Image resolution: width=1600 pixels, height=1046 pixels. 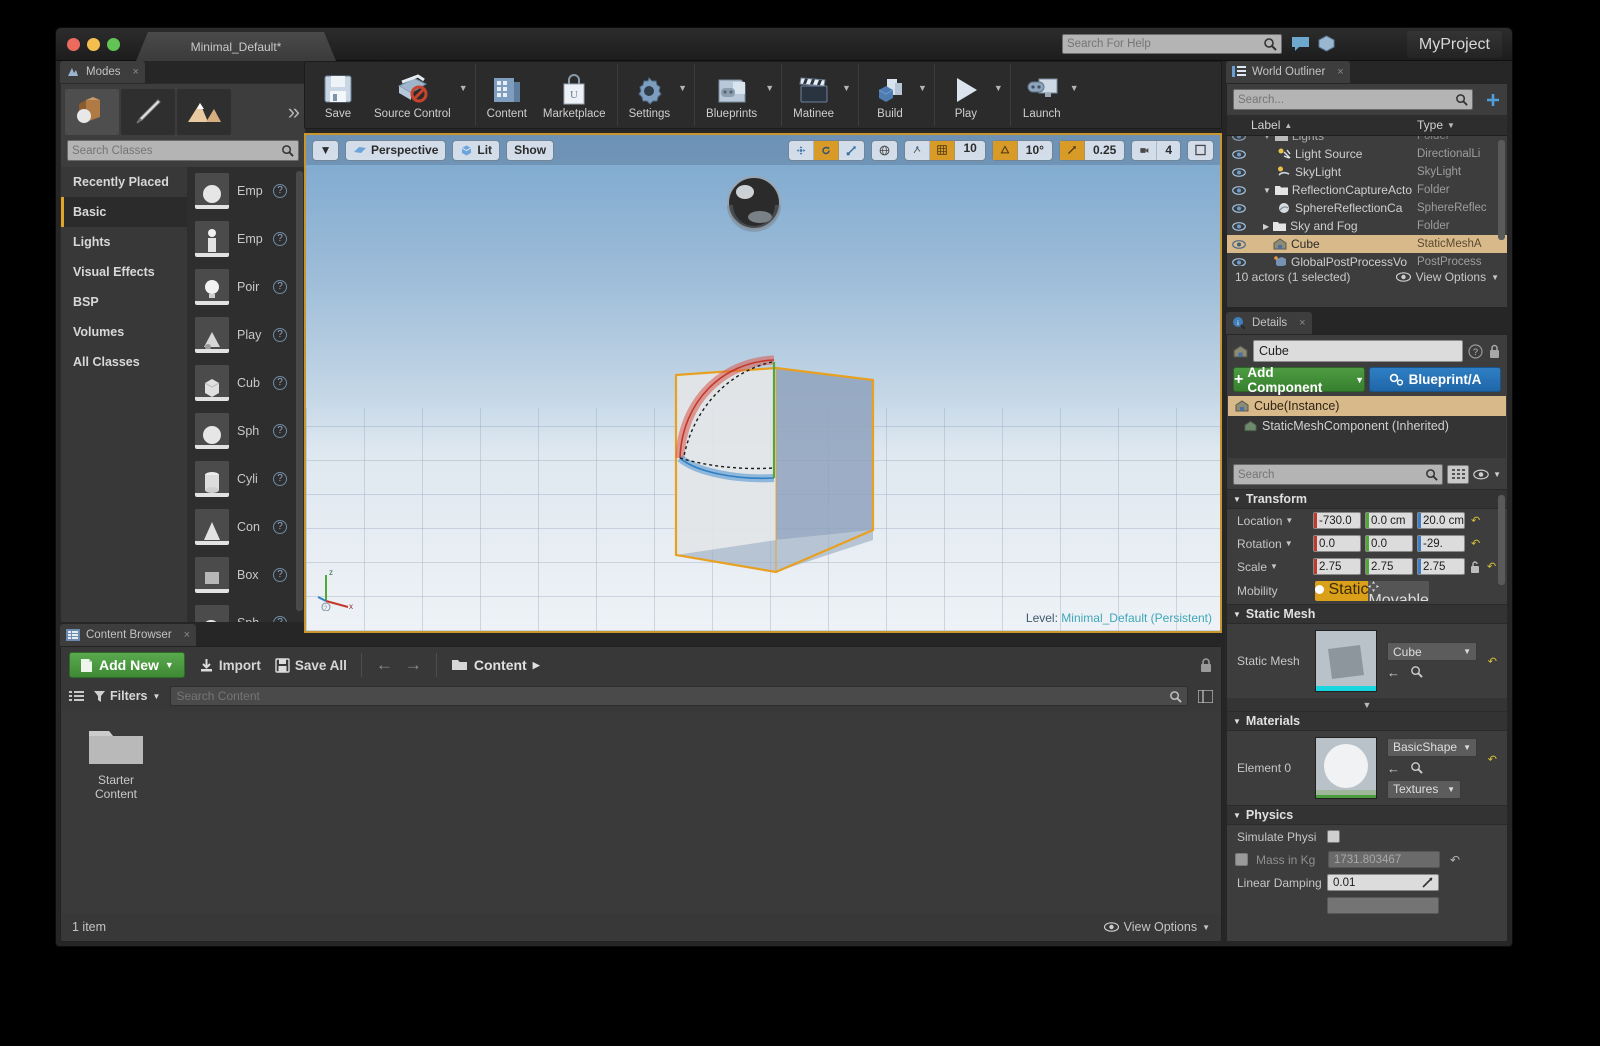 I want to click on place-mode-button, so click(x=92, y=112).